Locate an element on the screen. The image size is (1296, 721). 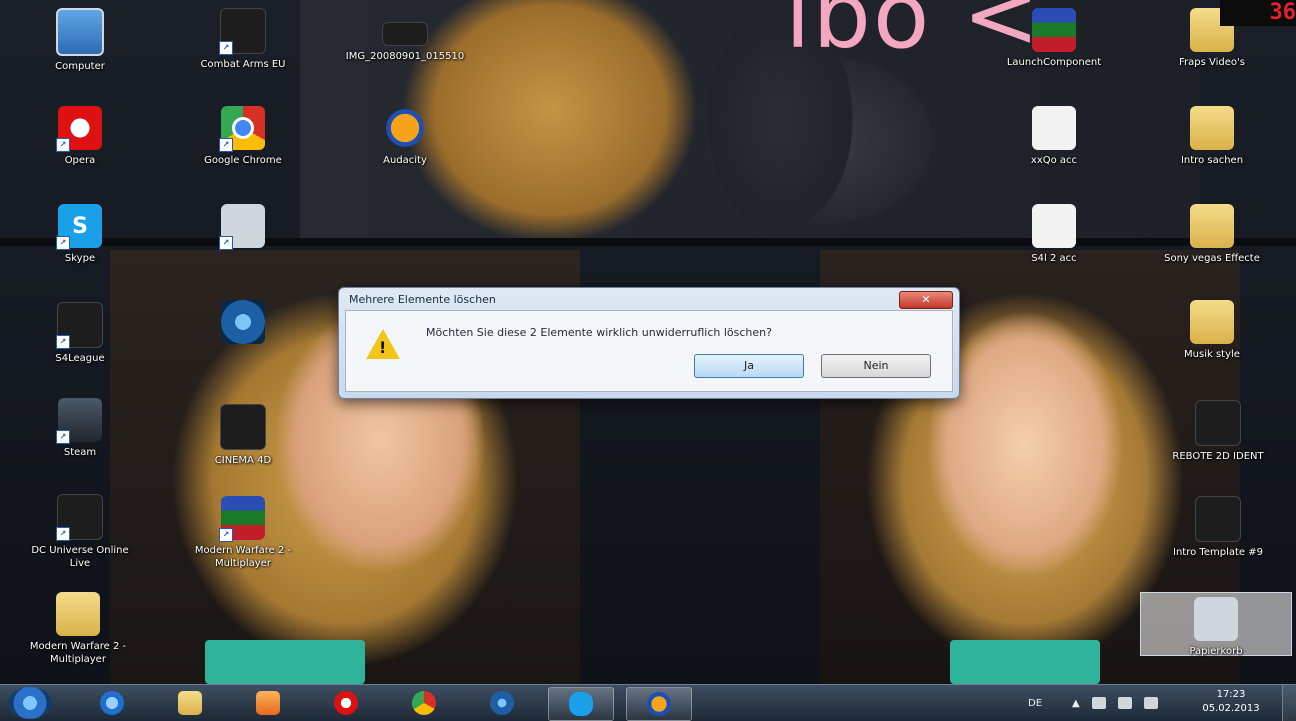
internet-explorer-icon is located at coordinates (112, 703).